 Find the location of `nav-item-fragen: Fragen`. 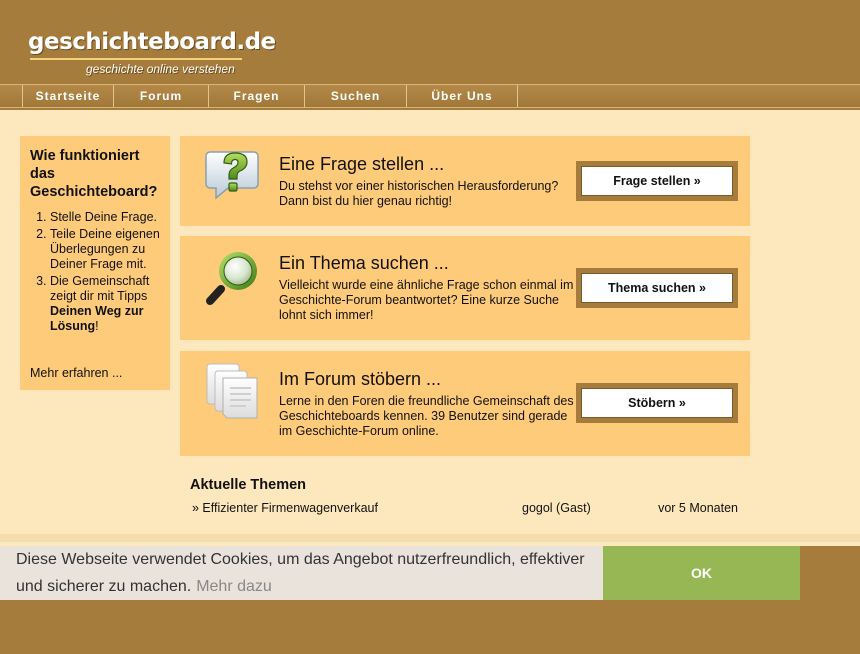

nav-item-fragen: Fragen is located at coordinates (256, 96).